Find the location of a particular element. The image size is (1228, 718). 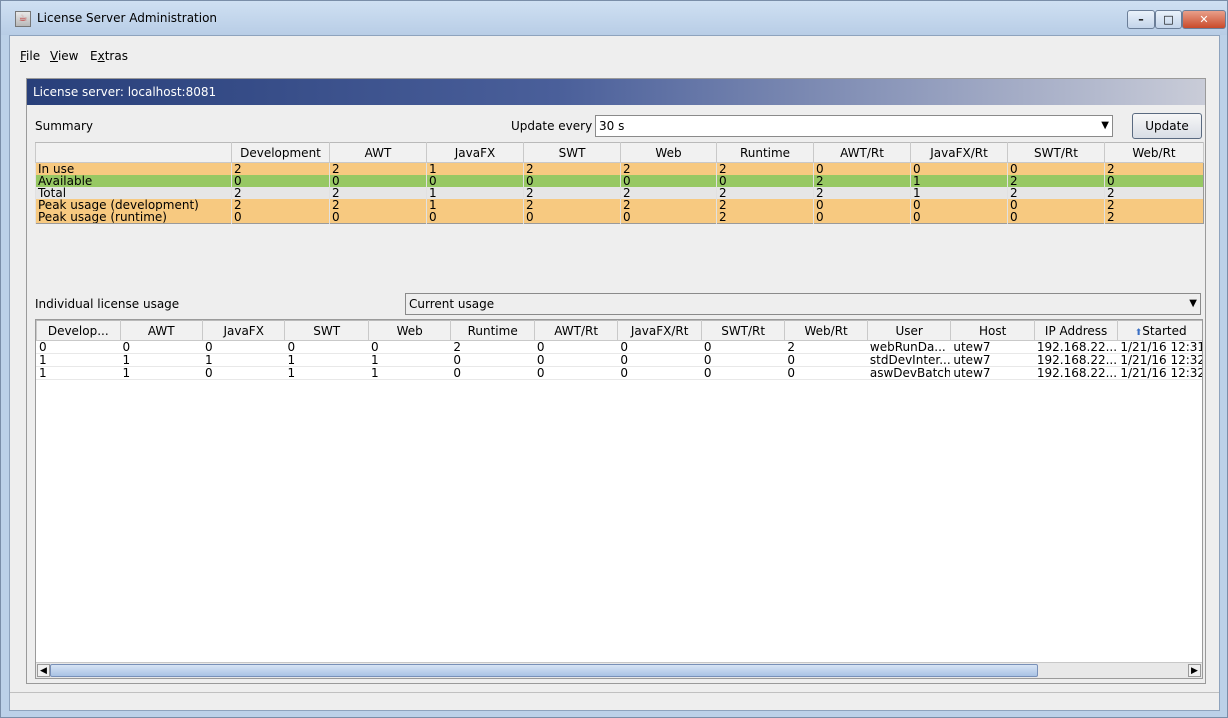

usage-column-header: ⬆Started is located at coordinates (1159, 330).